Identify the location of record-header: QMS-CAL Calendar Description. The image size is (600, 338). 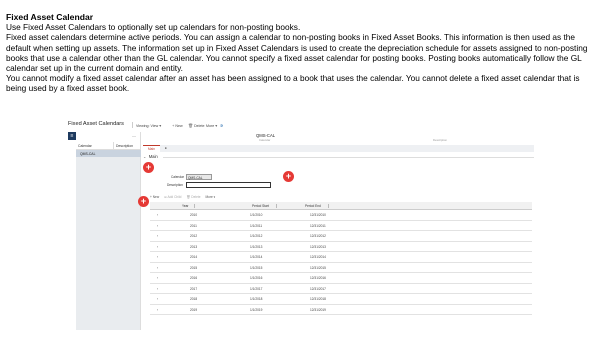
(338, 137).